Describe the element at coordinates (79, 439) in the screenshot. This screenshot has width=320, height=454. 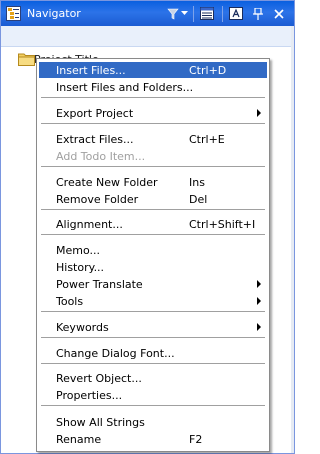
I see `menu-item-label: Rename` at that location.